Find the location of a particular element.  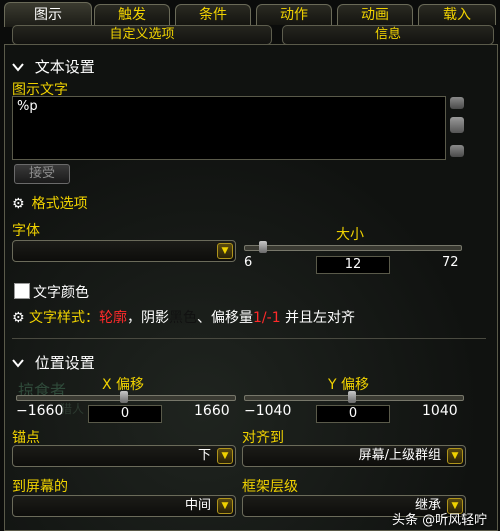

to-screen-label: 到屏幕的 is located at coordinates (40, 487).